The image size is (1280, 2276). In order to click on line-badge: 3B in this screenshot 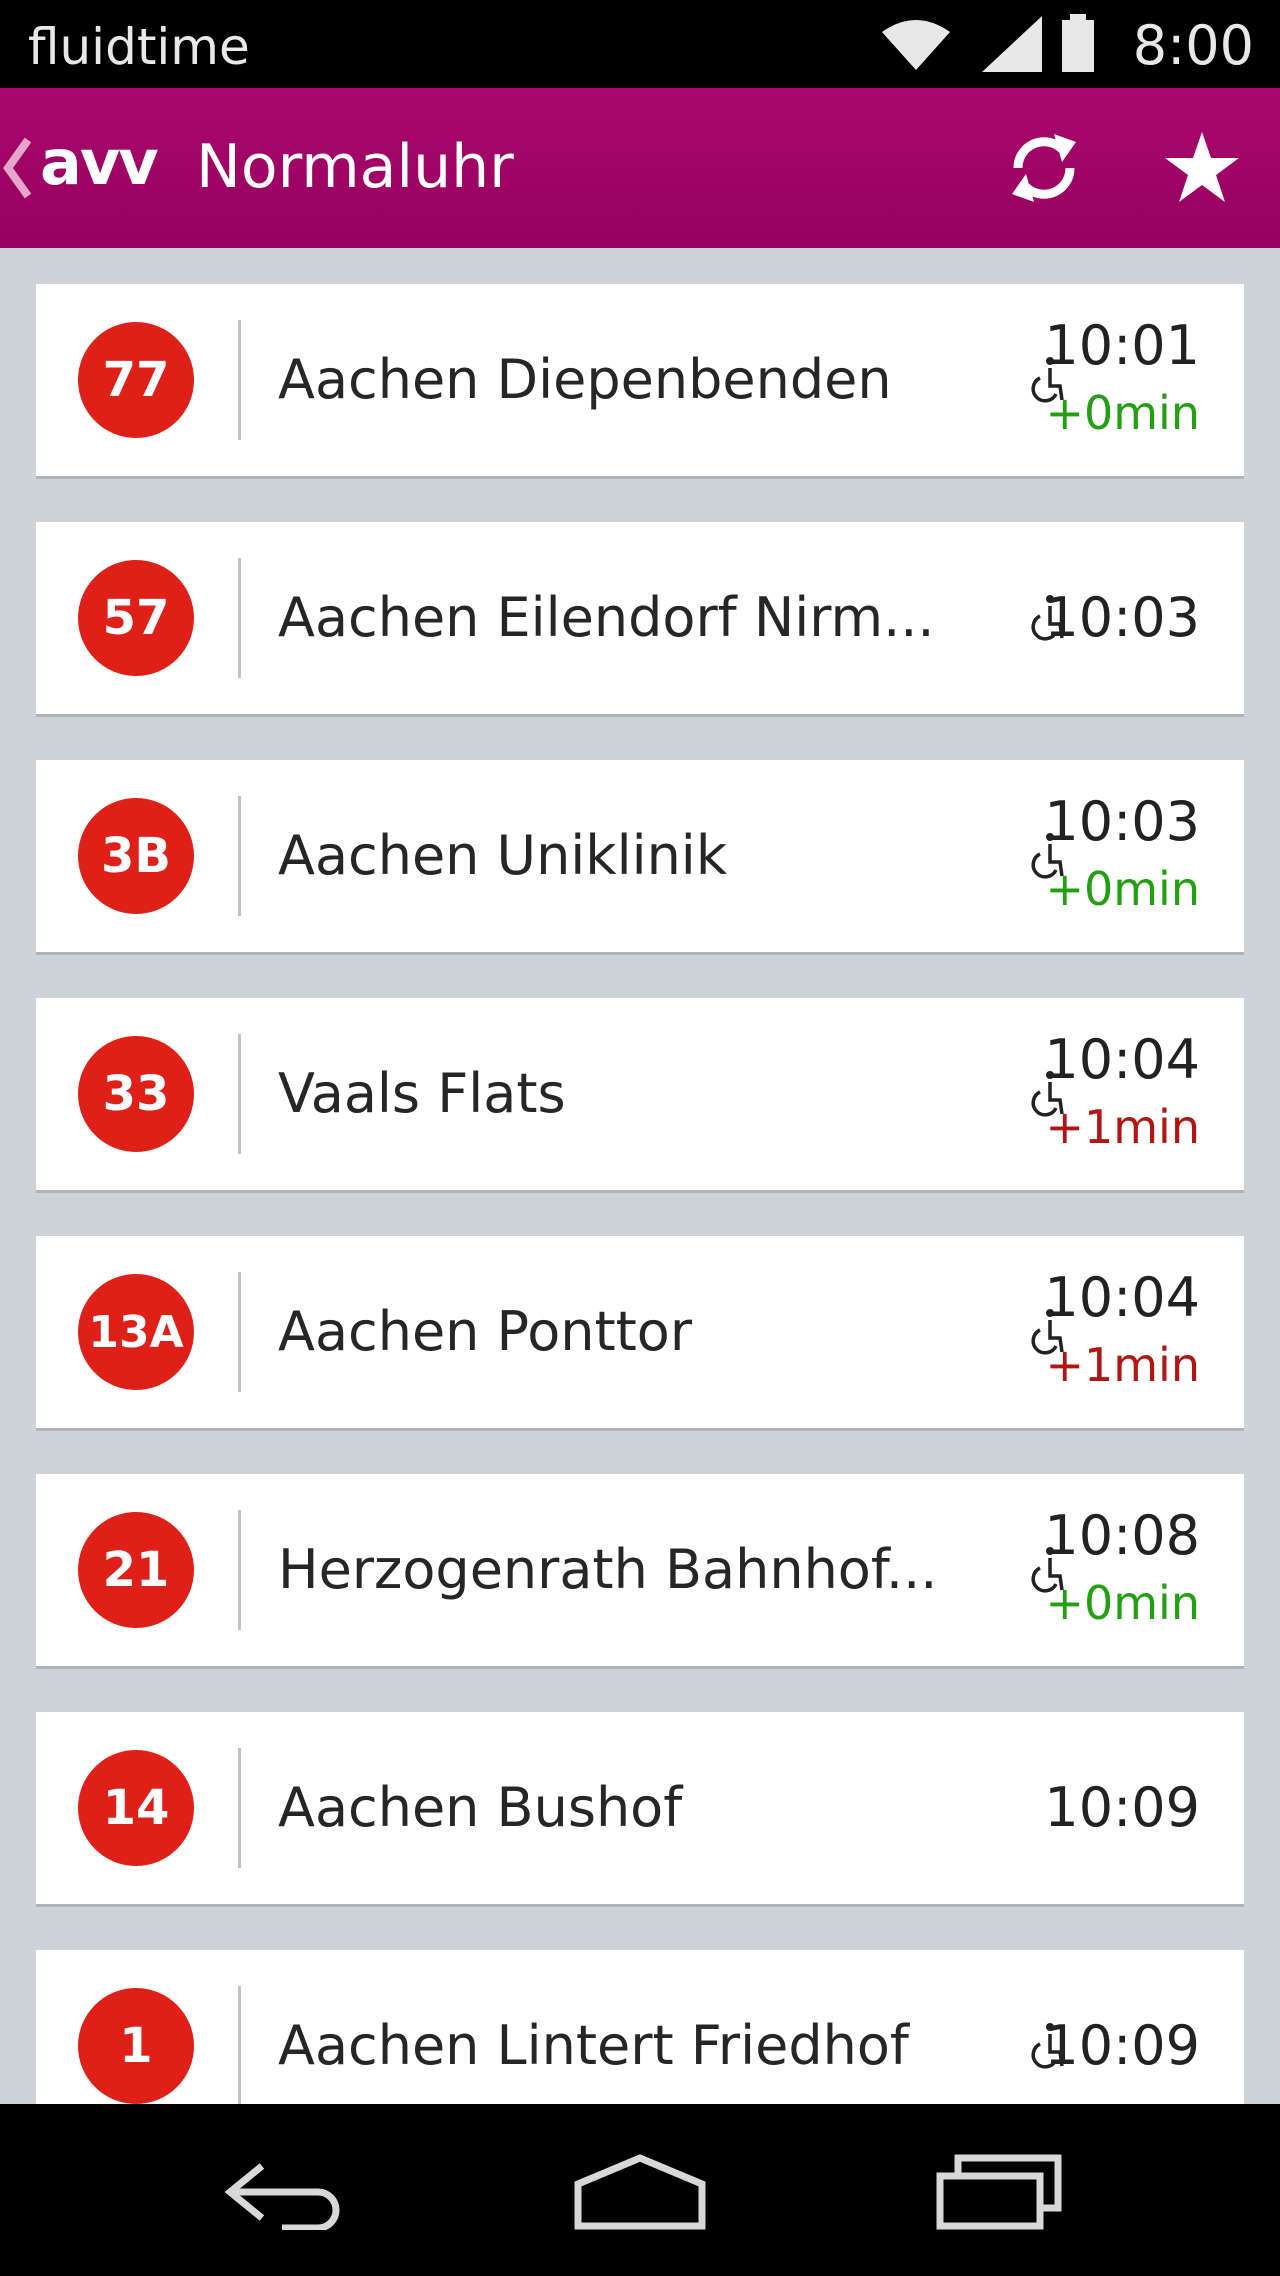, I will do `click(136, 856)`.